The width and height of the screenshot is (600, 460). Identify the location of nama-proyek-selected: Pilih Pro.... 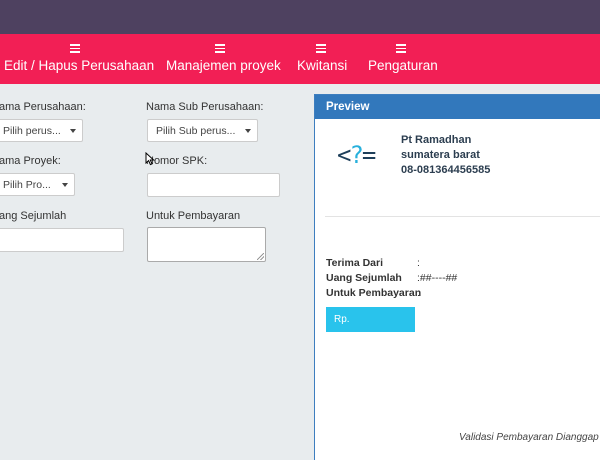
(27, 185).